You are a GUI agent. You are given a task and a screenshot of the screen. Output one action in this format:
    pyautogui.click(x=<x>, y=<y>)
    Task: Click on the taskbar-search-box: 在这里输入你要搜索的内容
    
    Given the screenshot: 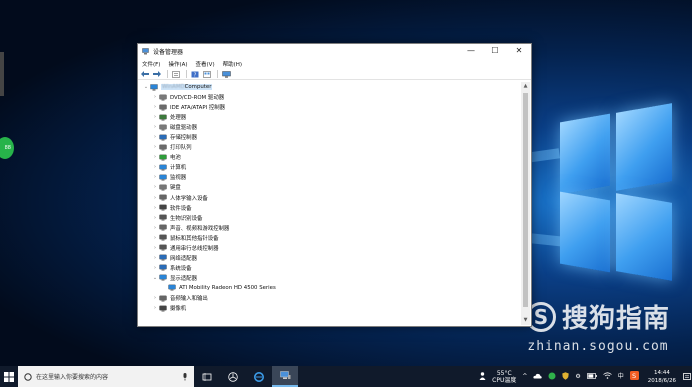 What is the action you would take?
    pyautogui.click(x=106, y=376)
    